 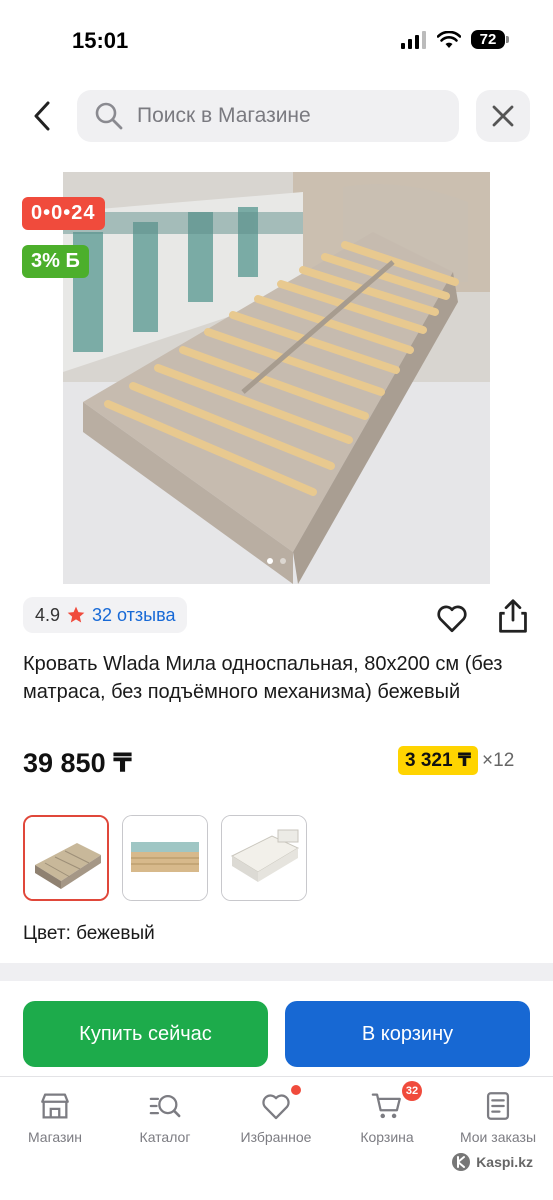 I want to click on favorite-button, so click(x=452, y=618).